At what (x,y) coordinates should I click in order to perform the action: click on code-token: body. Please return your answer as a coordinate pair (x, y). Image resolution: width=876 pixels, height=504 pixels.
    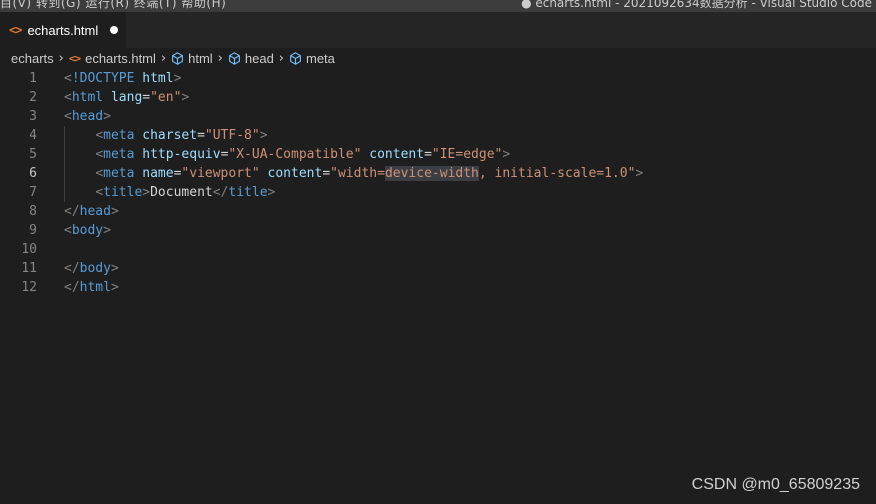
    Looking at the image, I should click on (87, 230).